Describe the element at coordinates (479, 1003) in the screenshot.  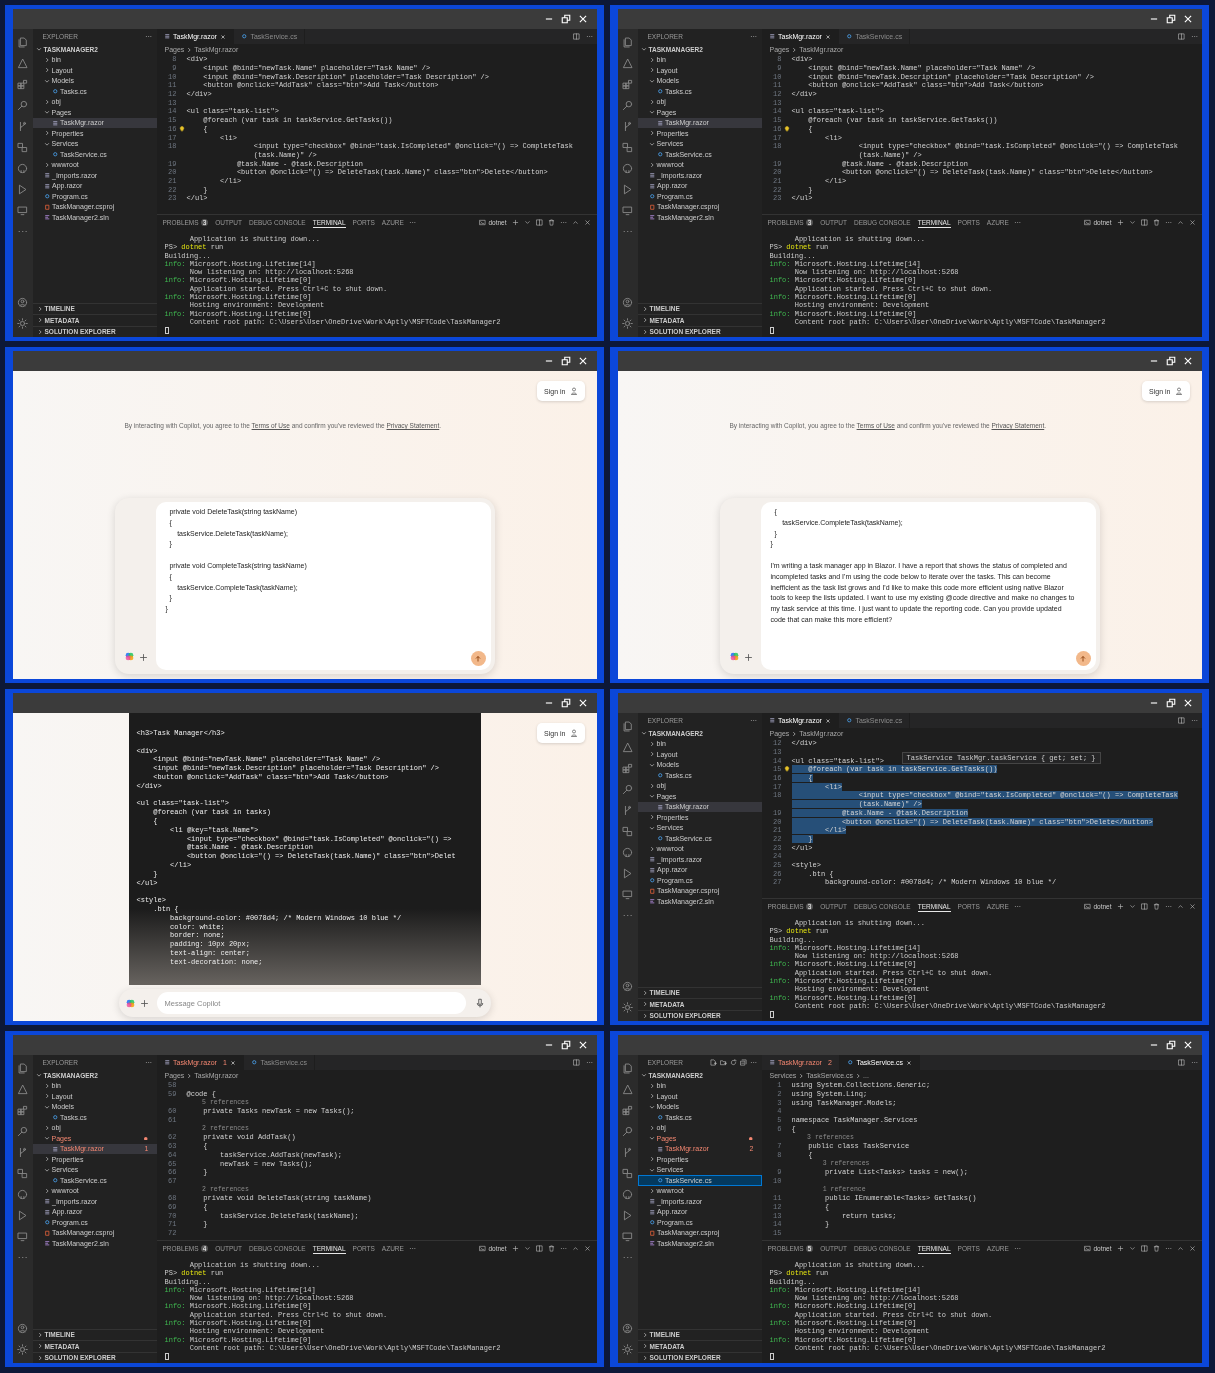
I see `microphone-icon` at that location.